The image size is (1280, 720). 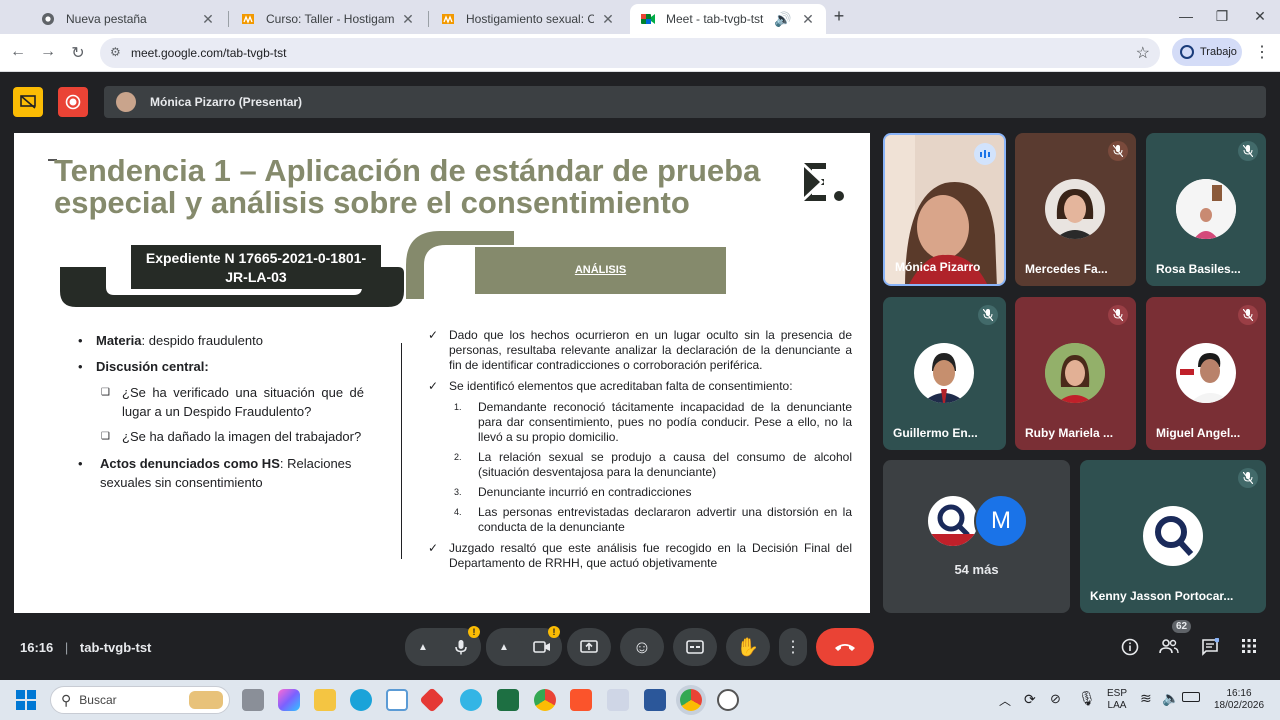 I want to click on minimize-icon: —, so click(x=1186, y=16).